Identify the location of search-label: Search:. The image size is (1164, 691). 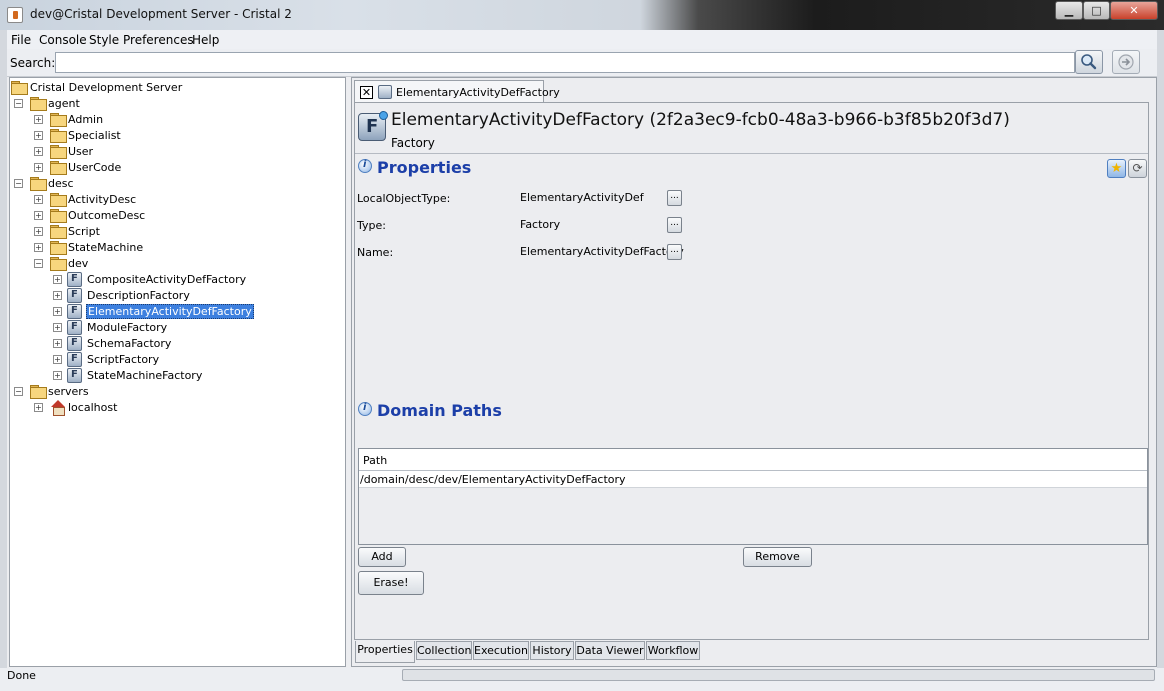
(33, 63).